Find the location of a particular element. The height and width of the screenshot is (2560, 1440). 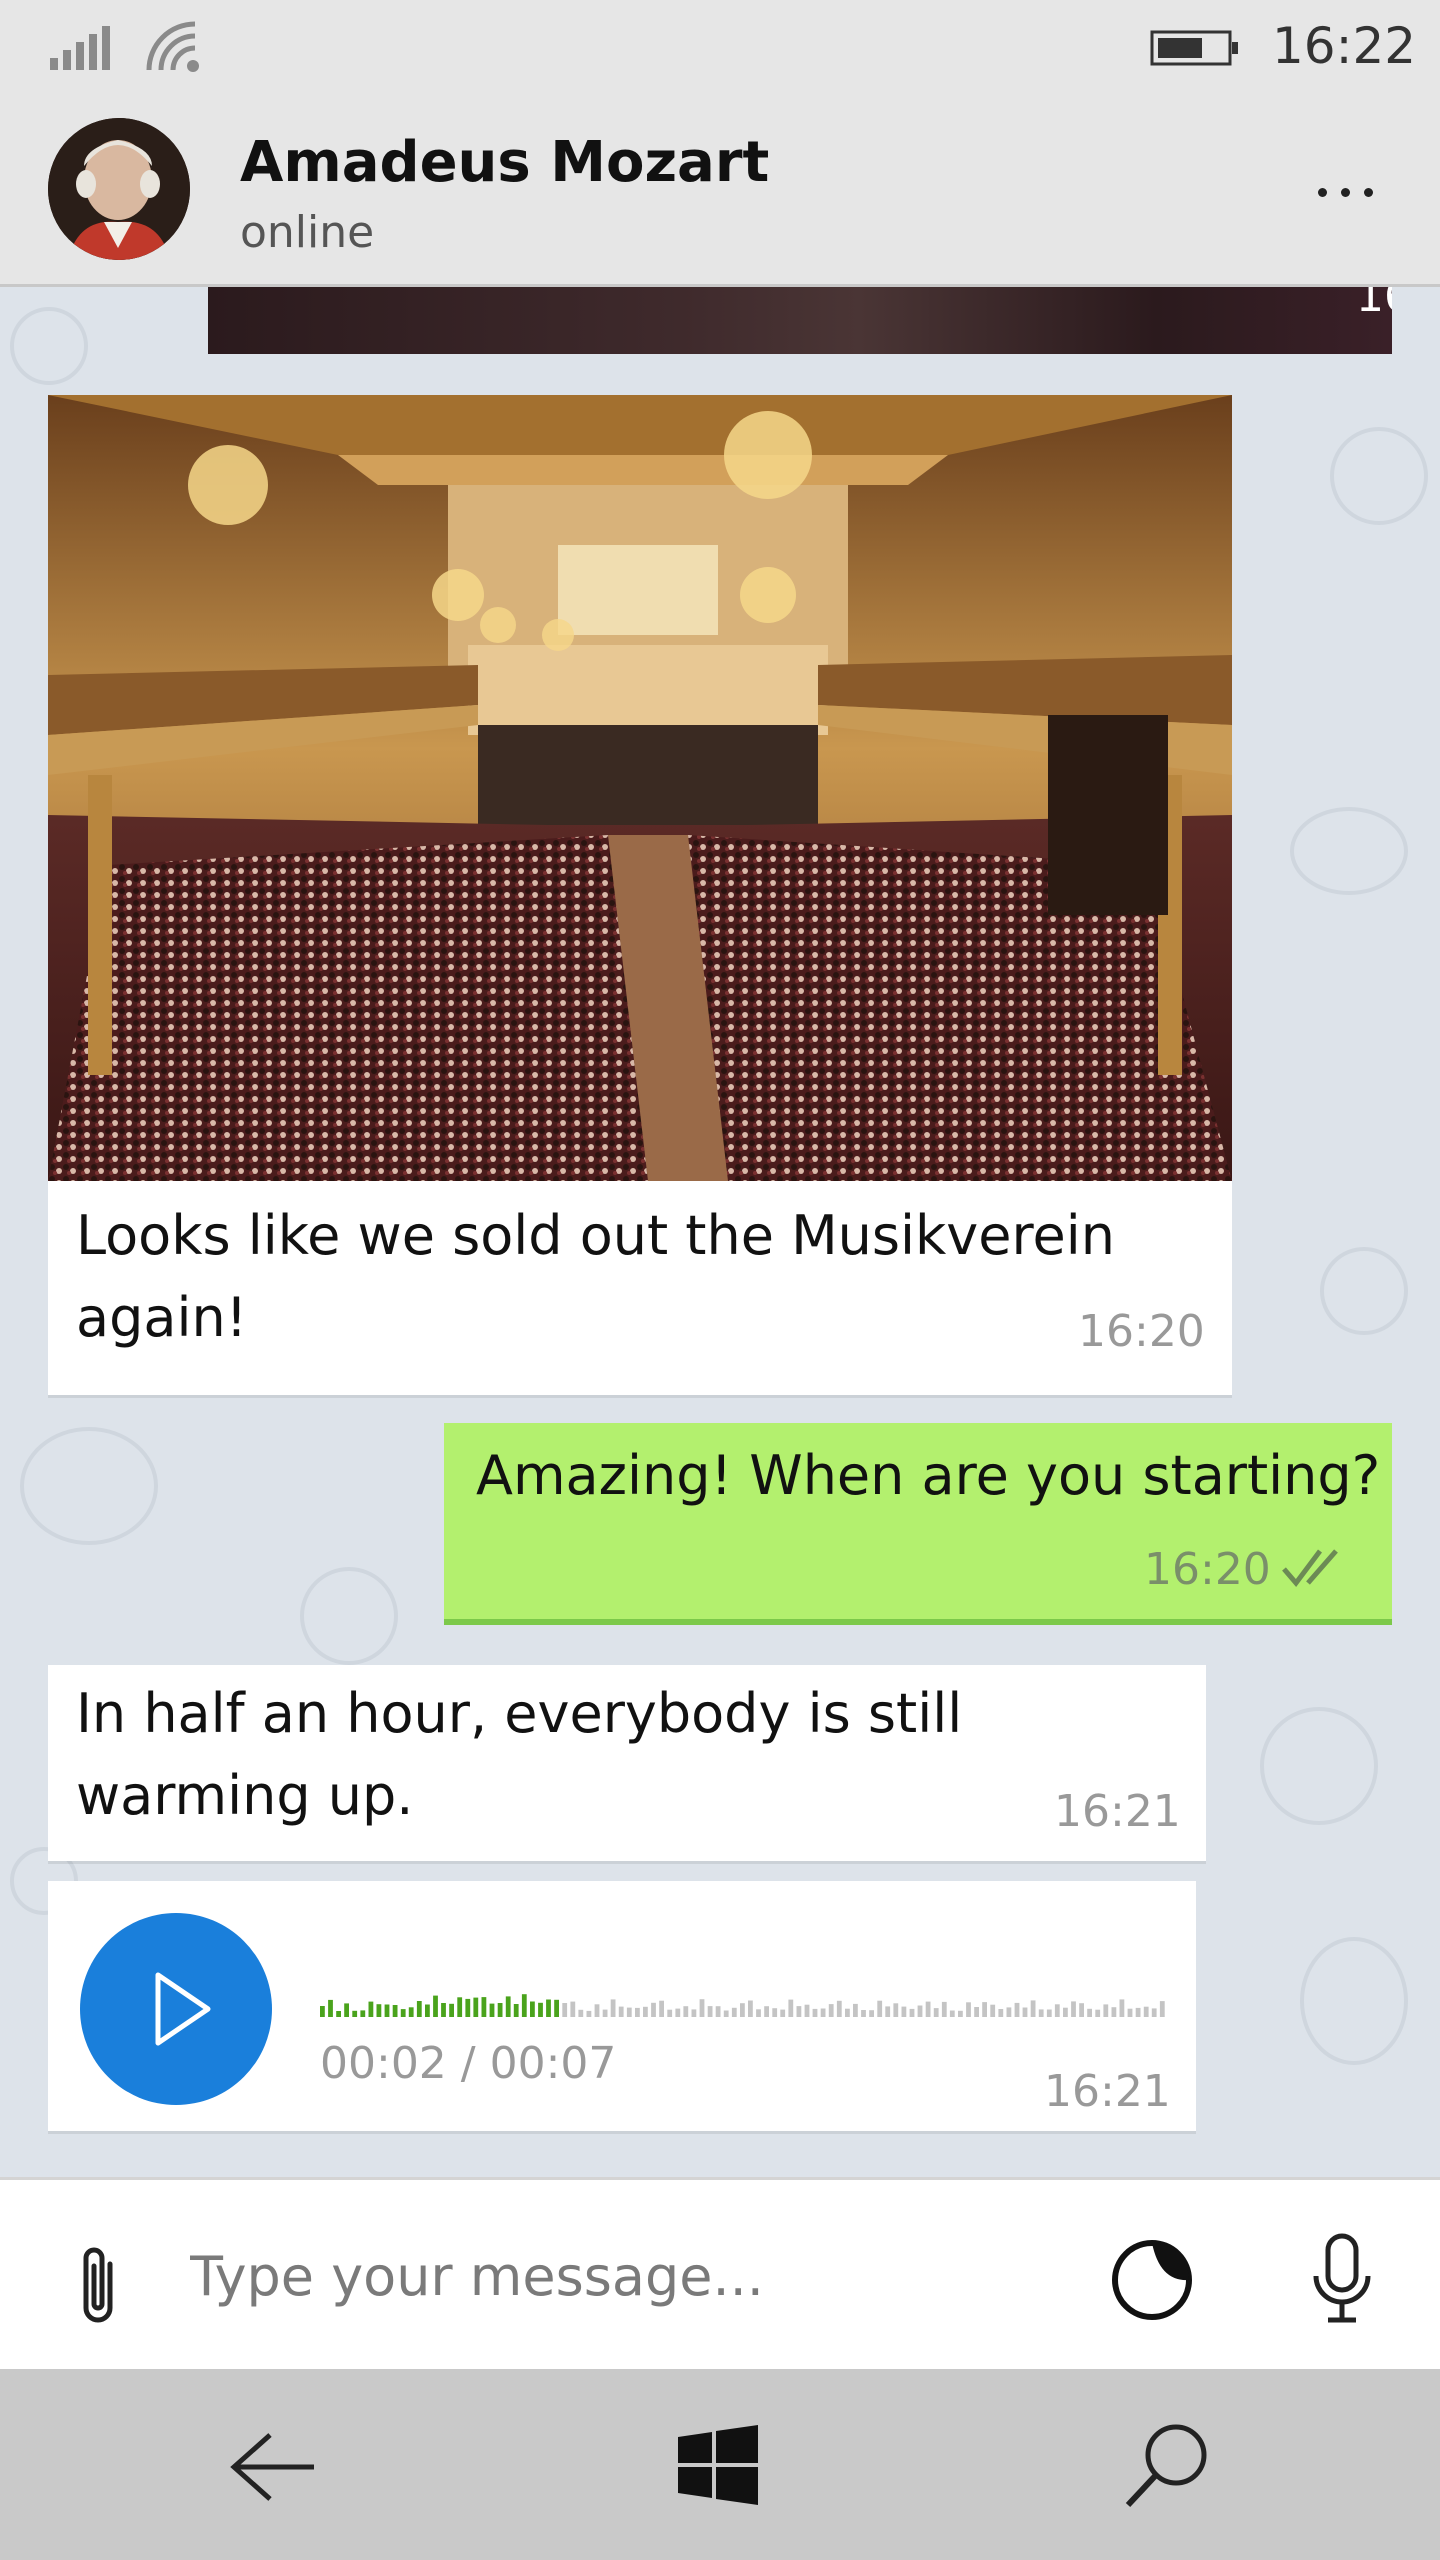

voice-message: 00:02 / 00:07 16:21 is located at coordinates (622, 2006).